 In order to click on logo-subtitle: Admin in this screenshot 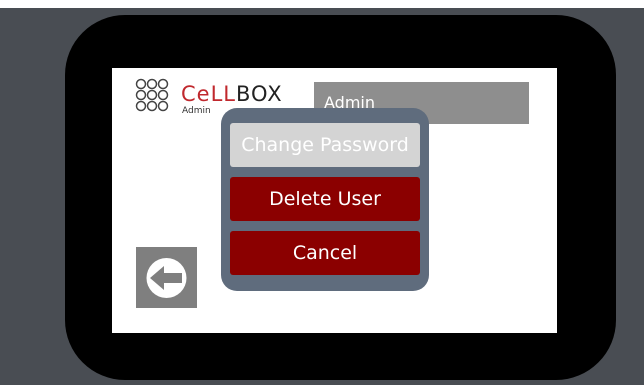, I will do `click(196, 111)`.